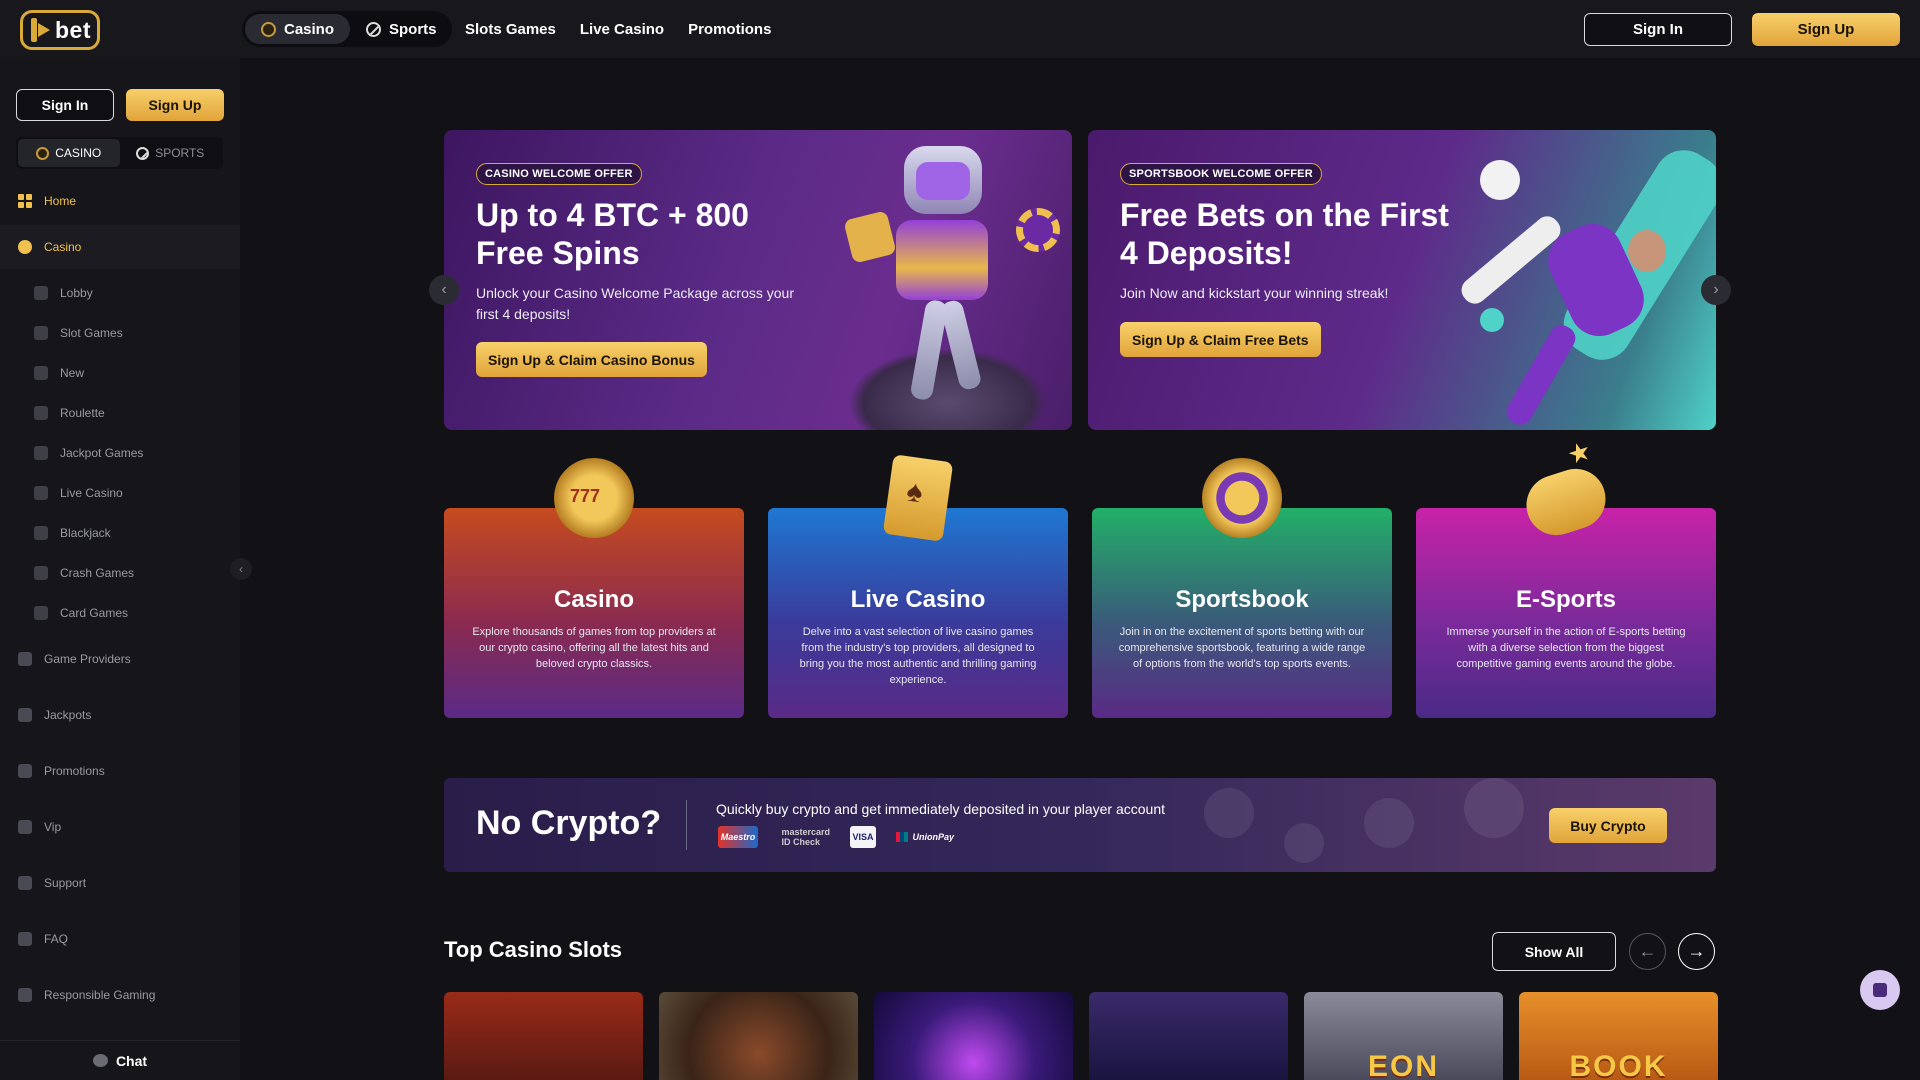 The image size is (1920, 1080). I want to click on category-title: Live Casino, so click(918, 599).